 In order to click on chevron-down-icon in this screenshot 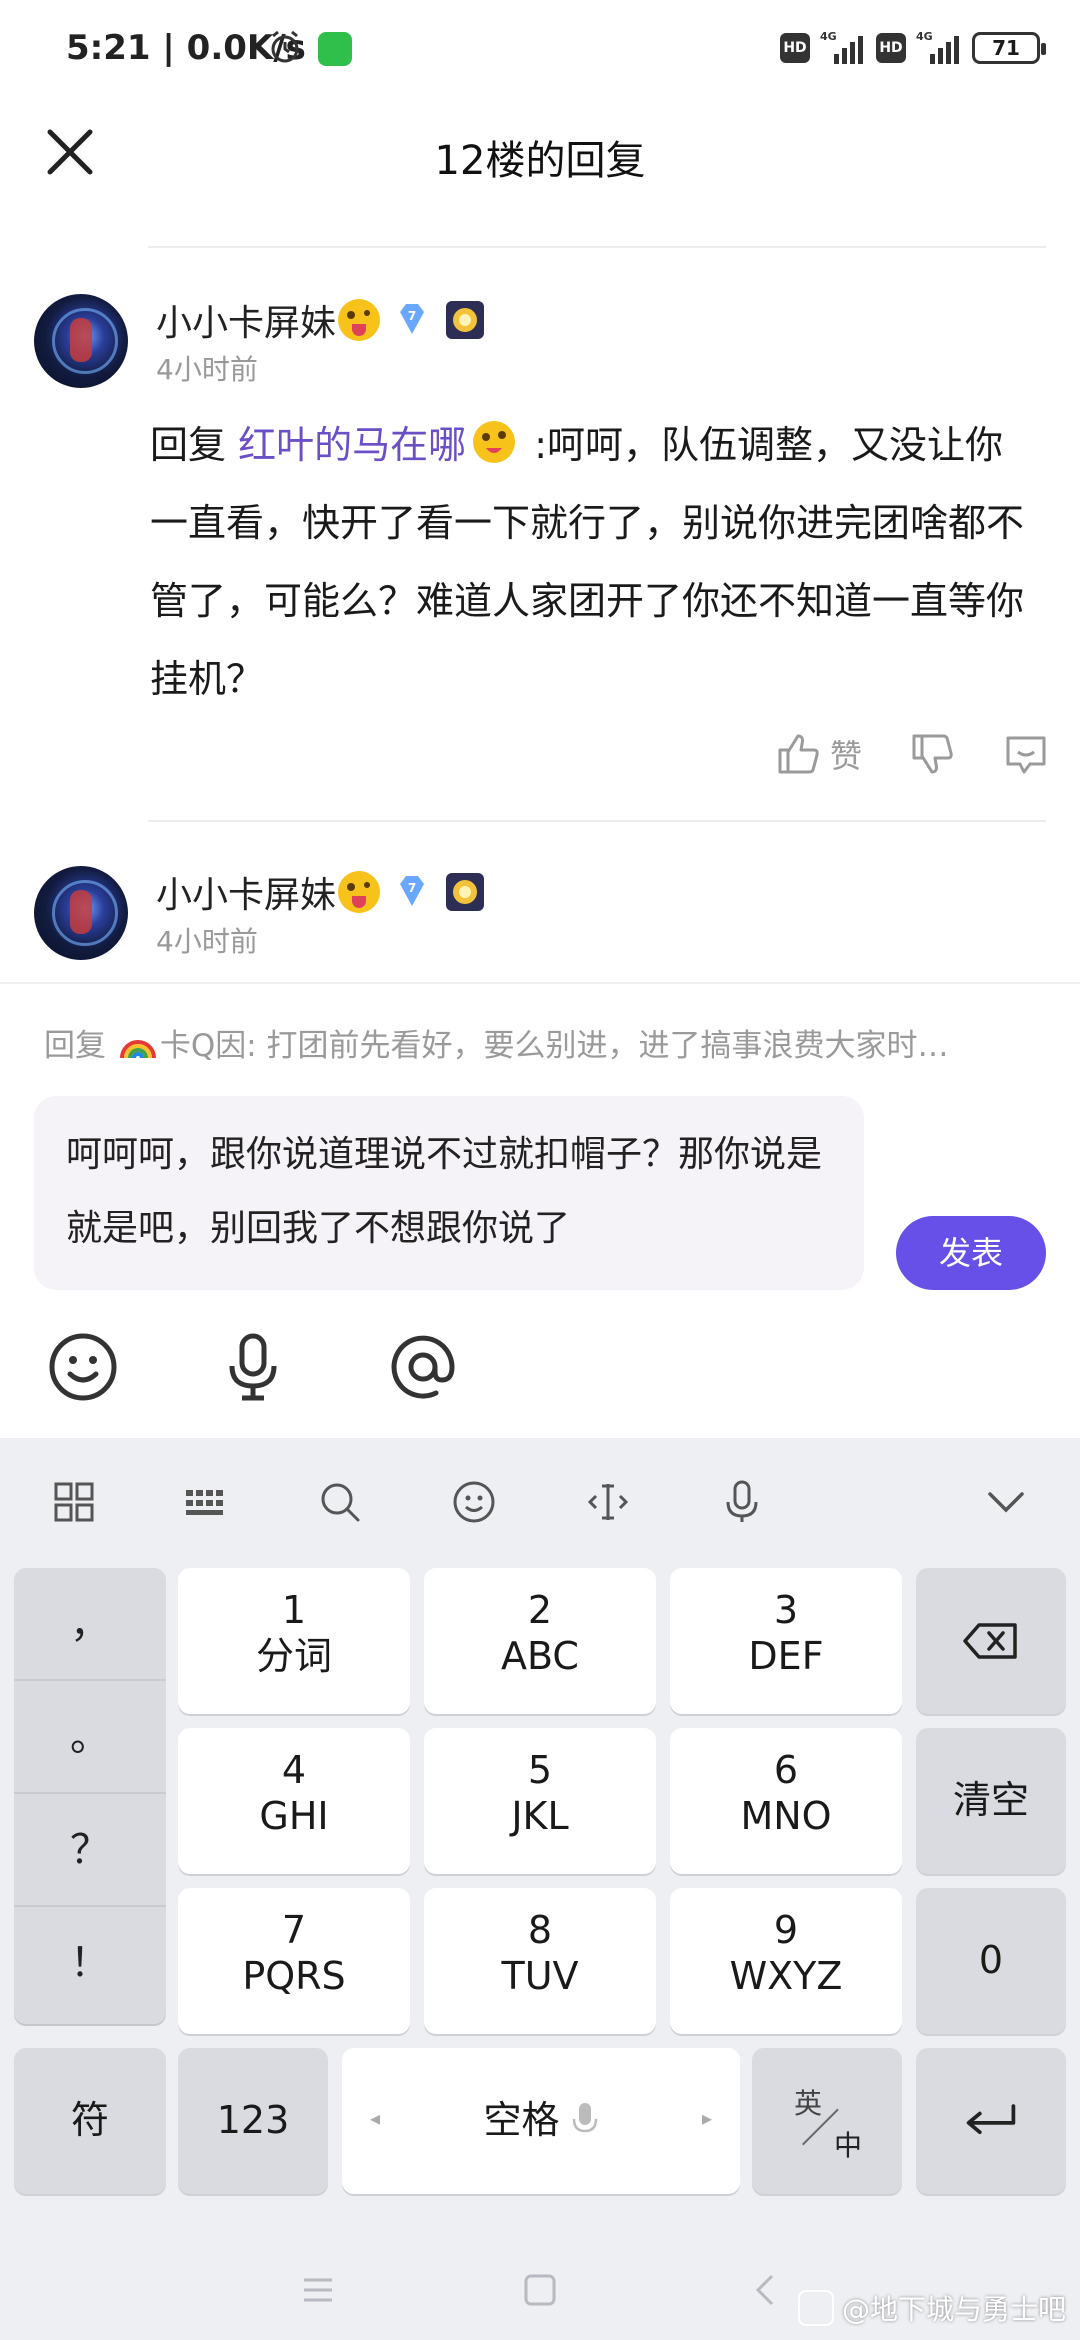, I will do `click(1006, 1502)`.